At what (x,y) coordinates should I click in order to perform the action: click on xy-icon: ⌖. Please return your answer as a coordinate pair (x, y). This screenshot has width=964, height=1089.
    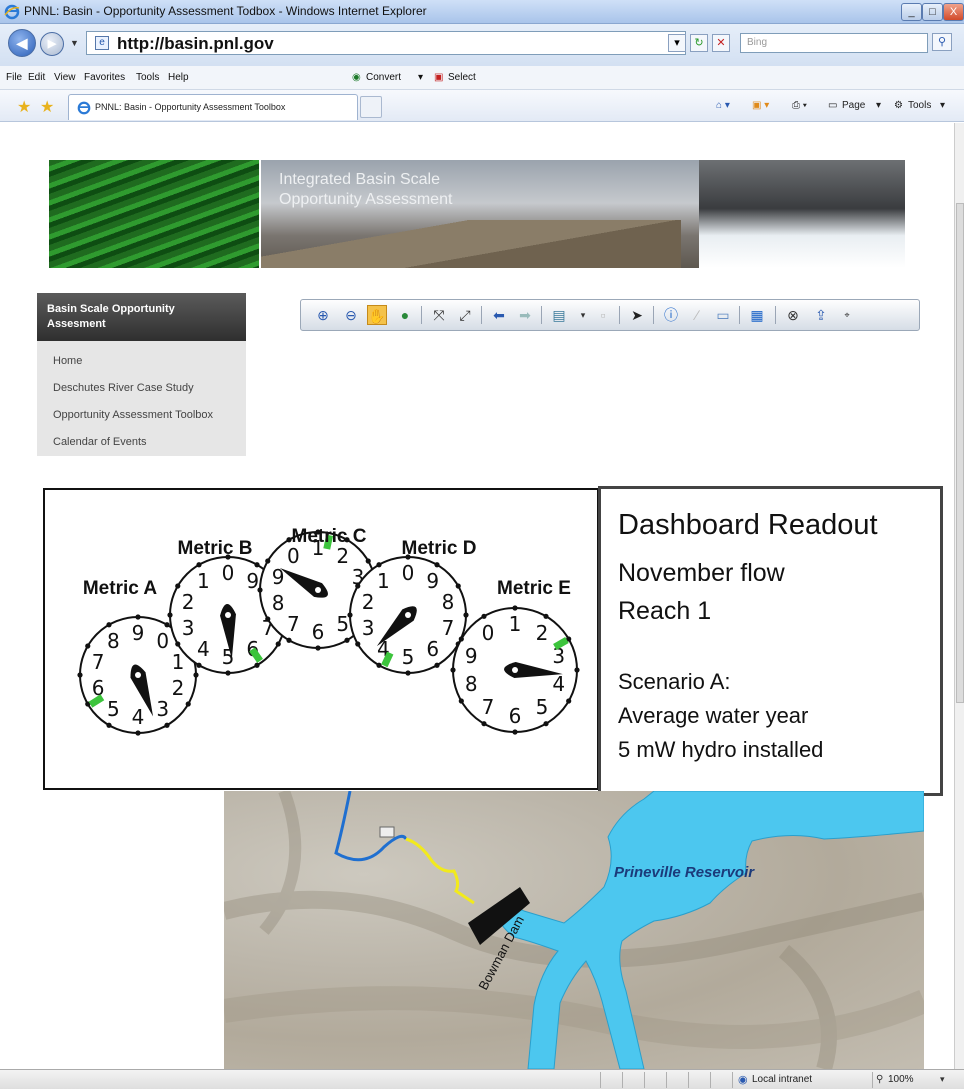
    Looking at the image, I should click on (847, 315).